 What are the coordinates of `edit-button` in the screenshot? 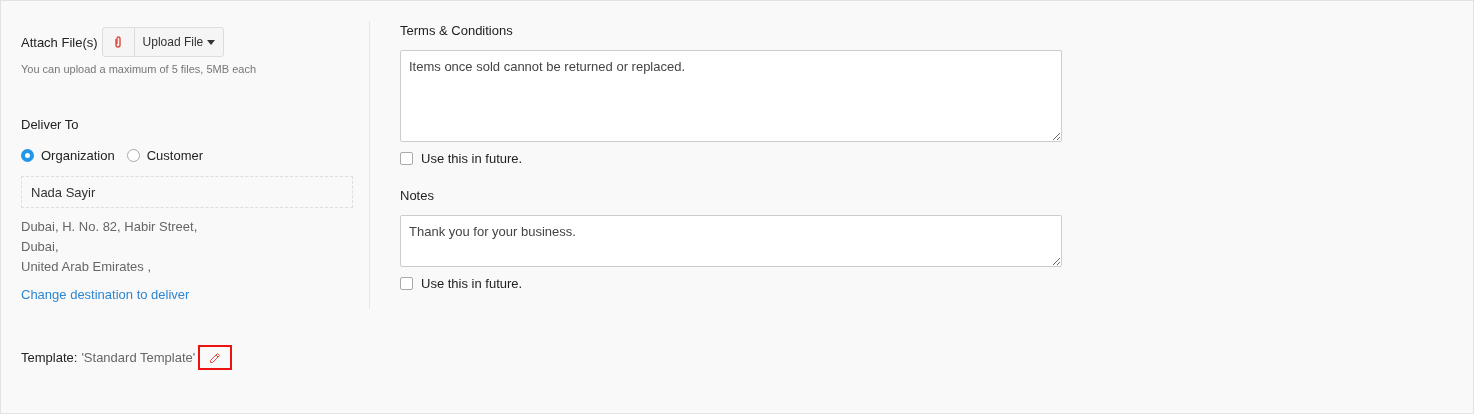 It's located at (215, 357).